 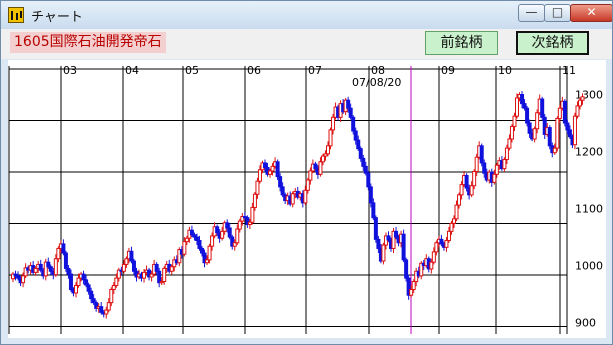 I want to click on maximize-button: □, so click(x=557, y=13).